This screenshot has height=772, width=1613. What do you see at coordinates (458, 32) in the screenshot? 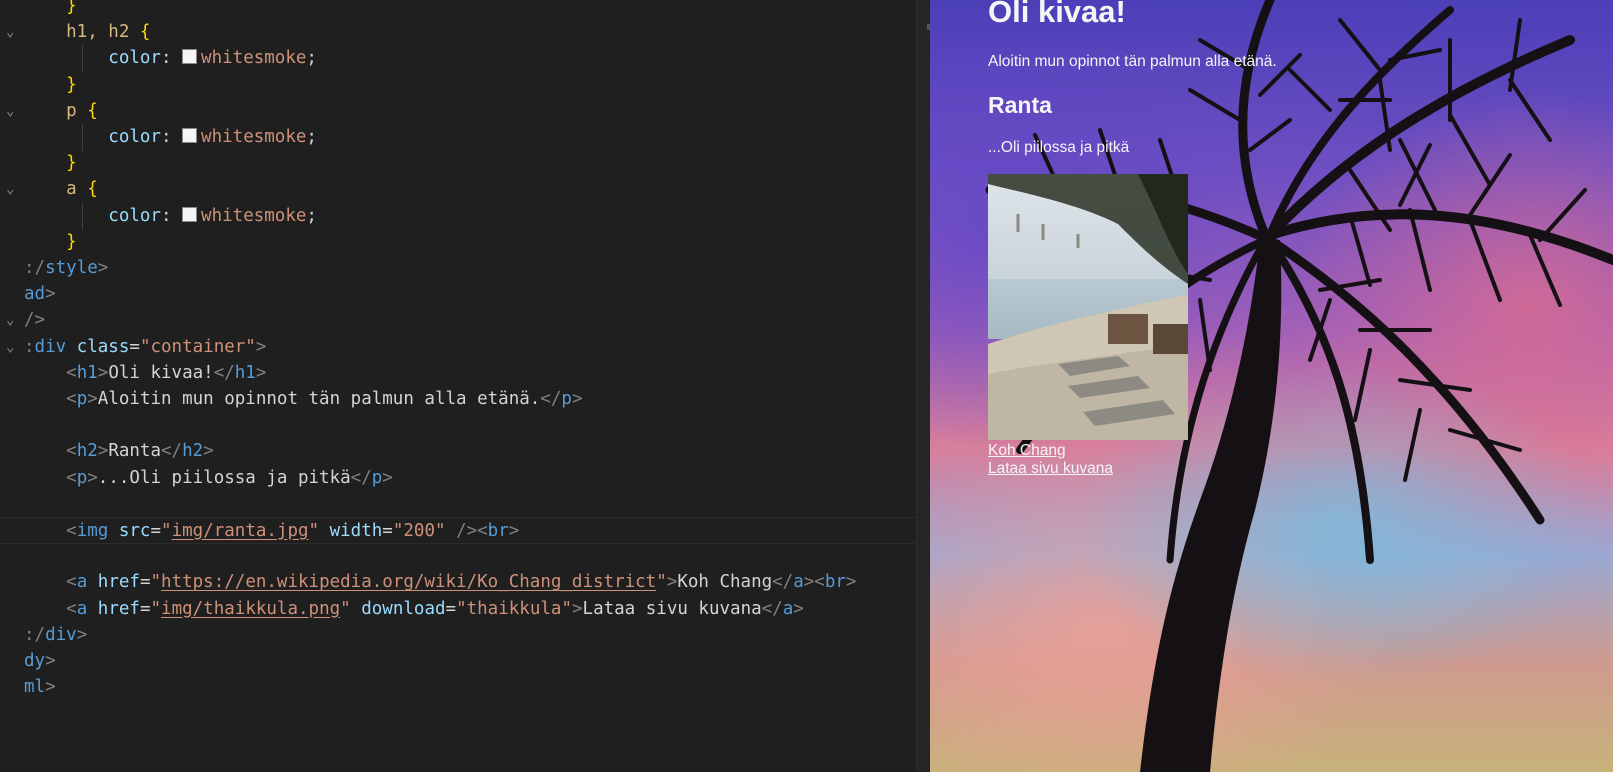
I see `code-line: ⌄ h1, h2 {` at bounding box center [458, 32].